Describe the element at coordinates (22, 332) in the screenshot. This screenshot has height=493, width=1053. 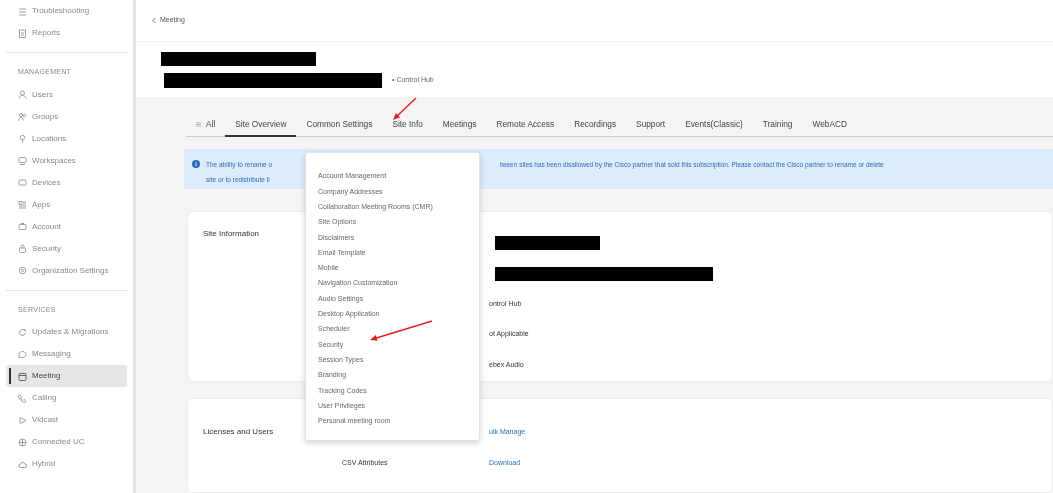
I see `refresh-icon` at that location.